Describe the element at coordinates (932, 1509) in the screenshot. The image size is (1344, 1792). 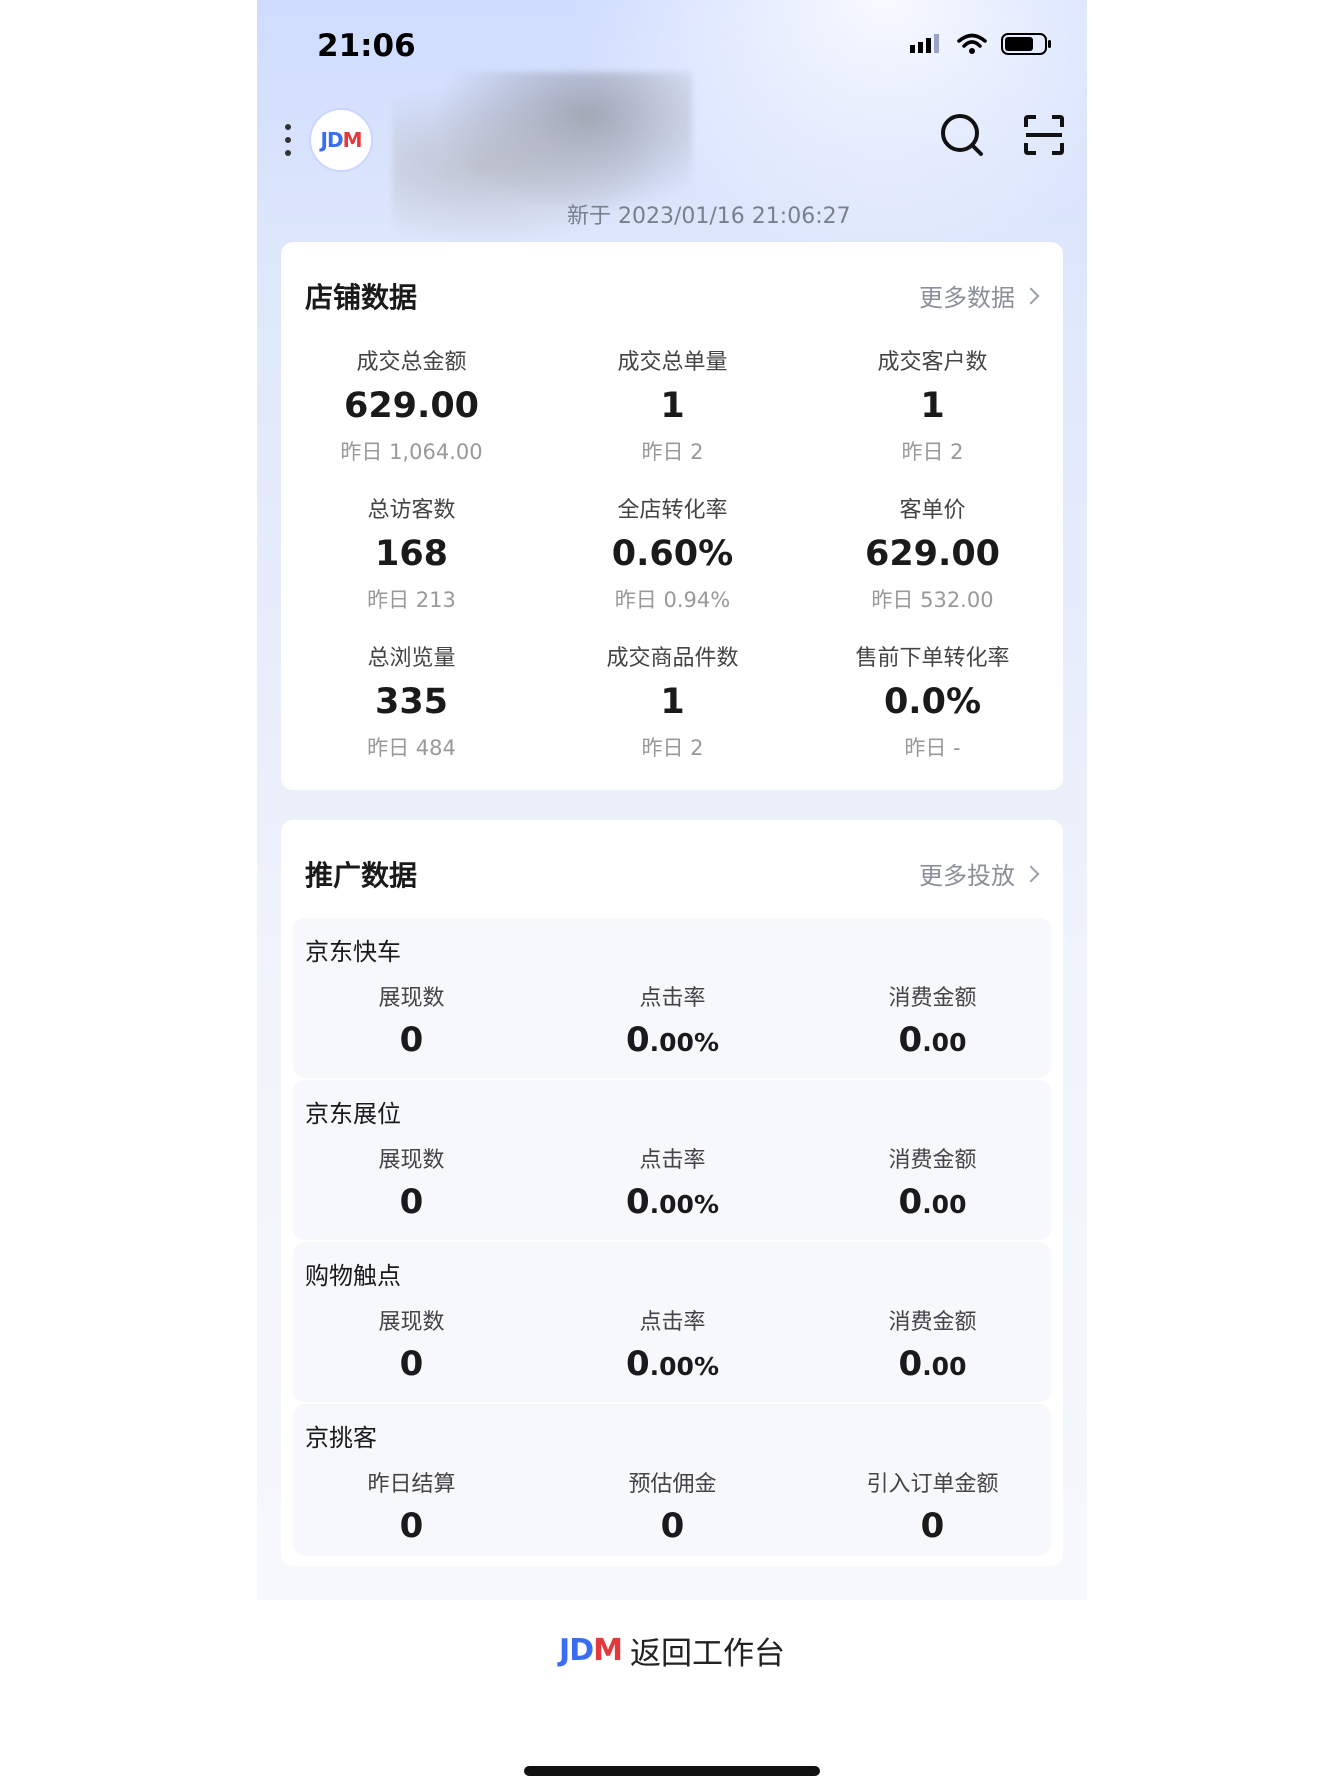
I see `promo-metric: 引入订单金额 0` at that location.